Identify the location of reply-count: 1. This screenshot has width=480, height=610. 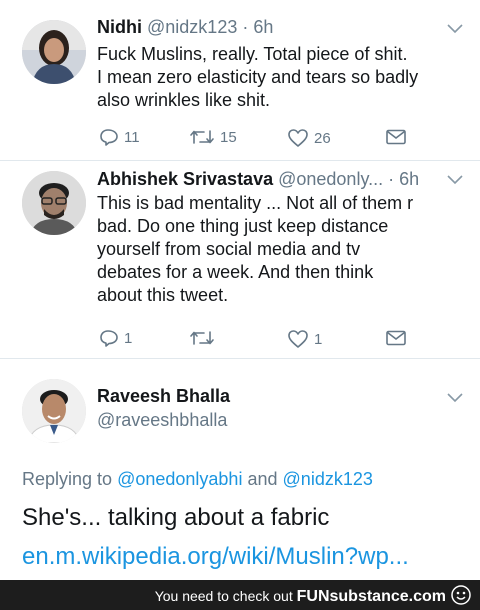
(128, 338).